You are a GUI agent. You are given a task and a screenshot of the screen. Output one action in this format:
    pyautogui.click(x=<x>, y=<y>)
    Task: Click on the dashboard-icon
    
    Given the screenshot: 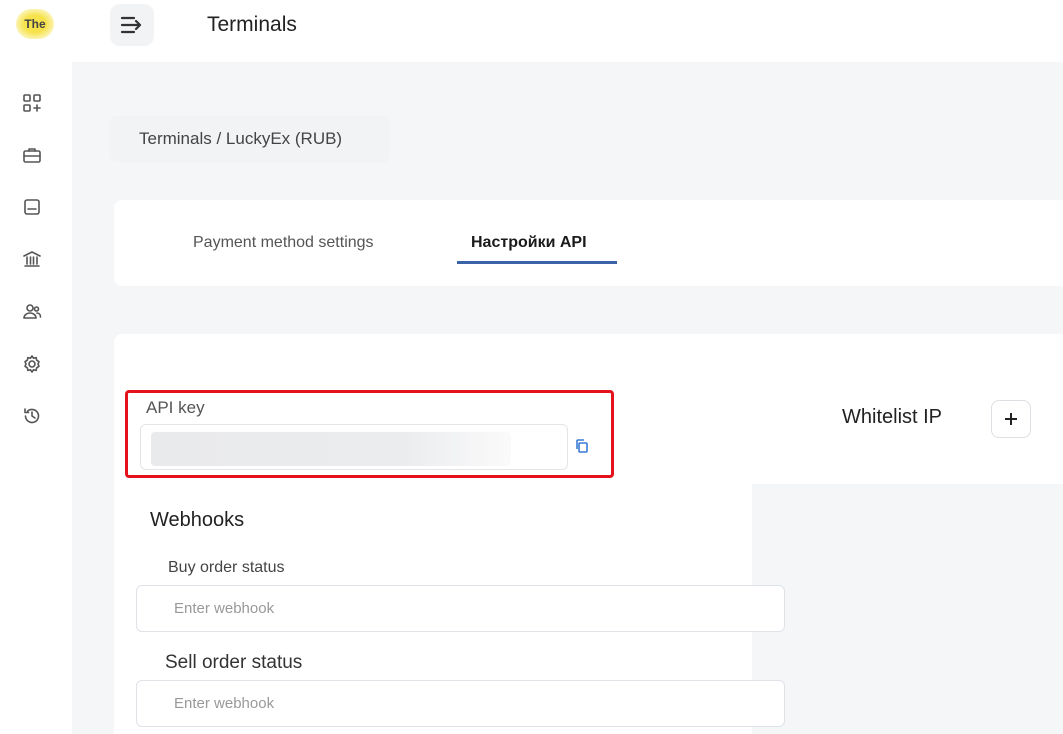 What is the action you would take?
    pyautogui.click(x=32, y=103)
    